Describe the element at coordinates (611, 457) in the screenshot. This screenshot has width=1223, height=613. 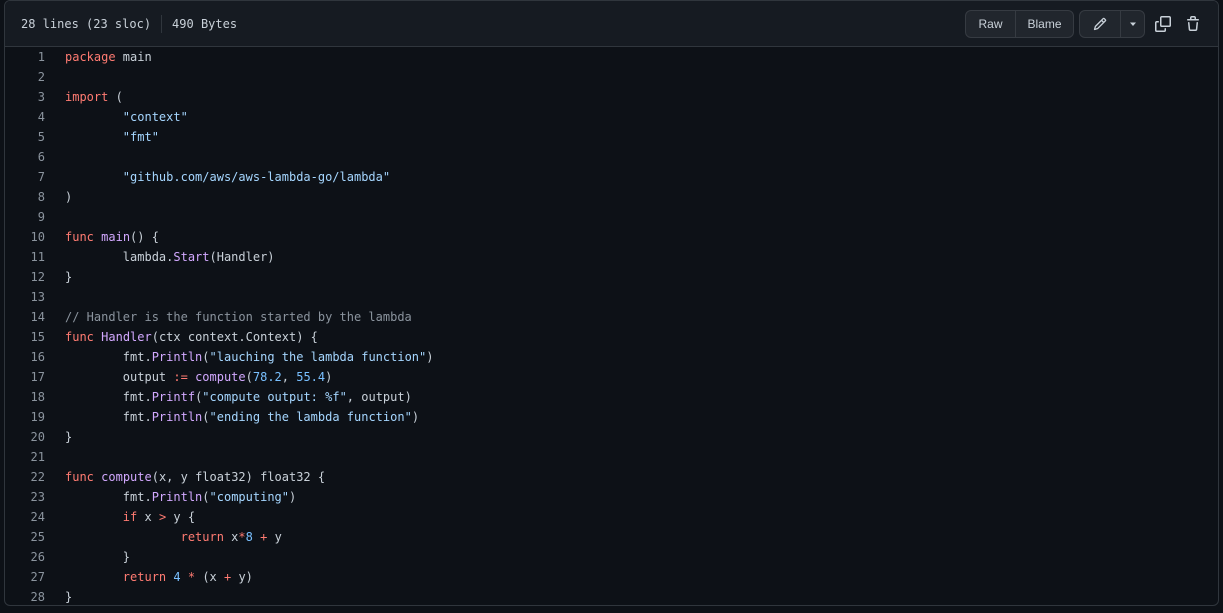
I see `code-line: 21` at that location.